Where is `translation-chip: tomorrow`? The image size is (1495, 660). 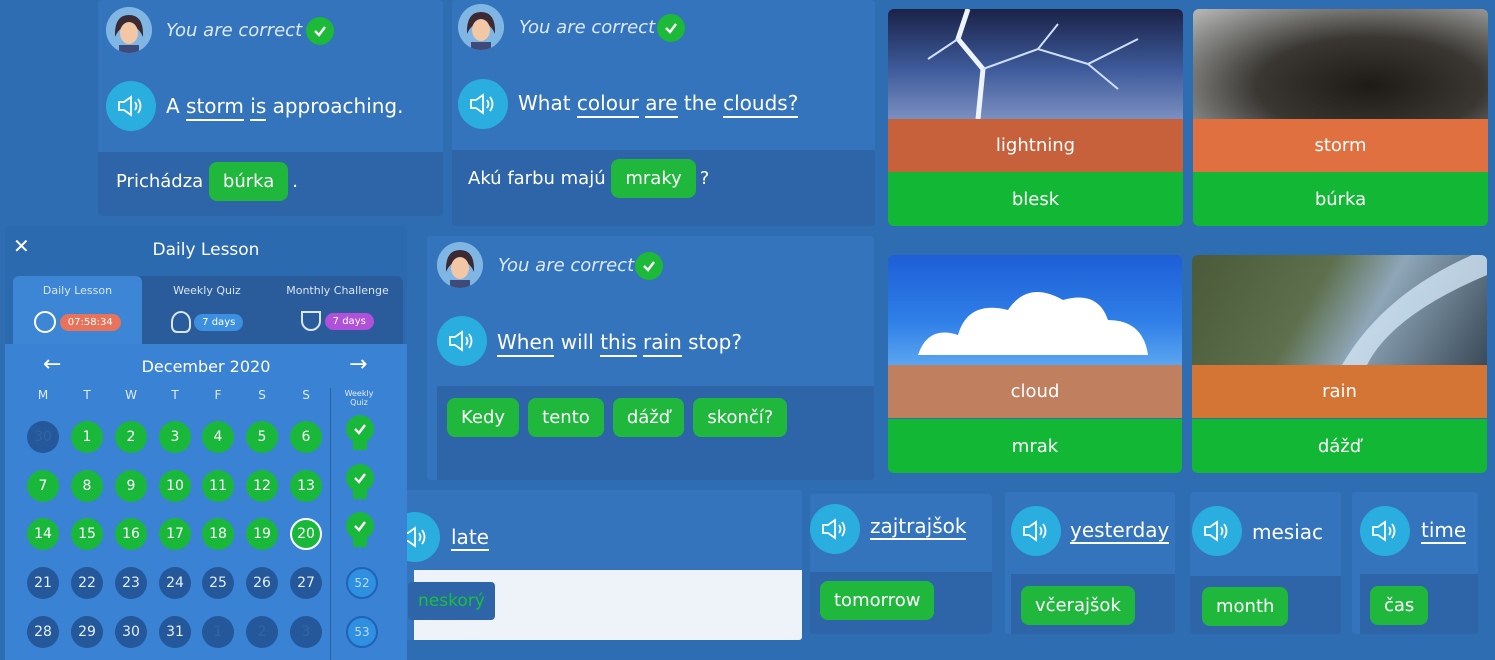 translation-chip: tomorrow is located at coordinates (877, 600).